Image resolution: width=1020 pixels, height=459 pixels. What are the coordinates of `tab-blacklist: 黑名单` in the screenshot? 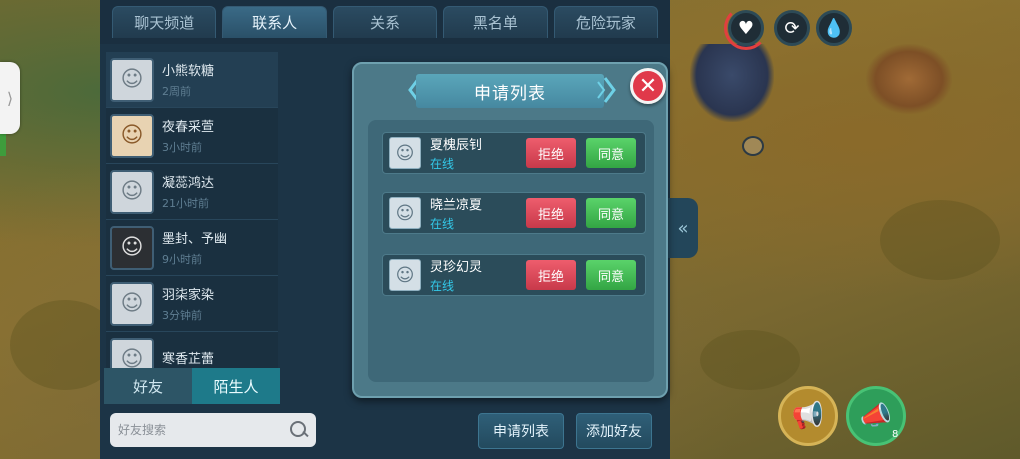 It's located at (495, 22).